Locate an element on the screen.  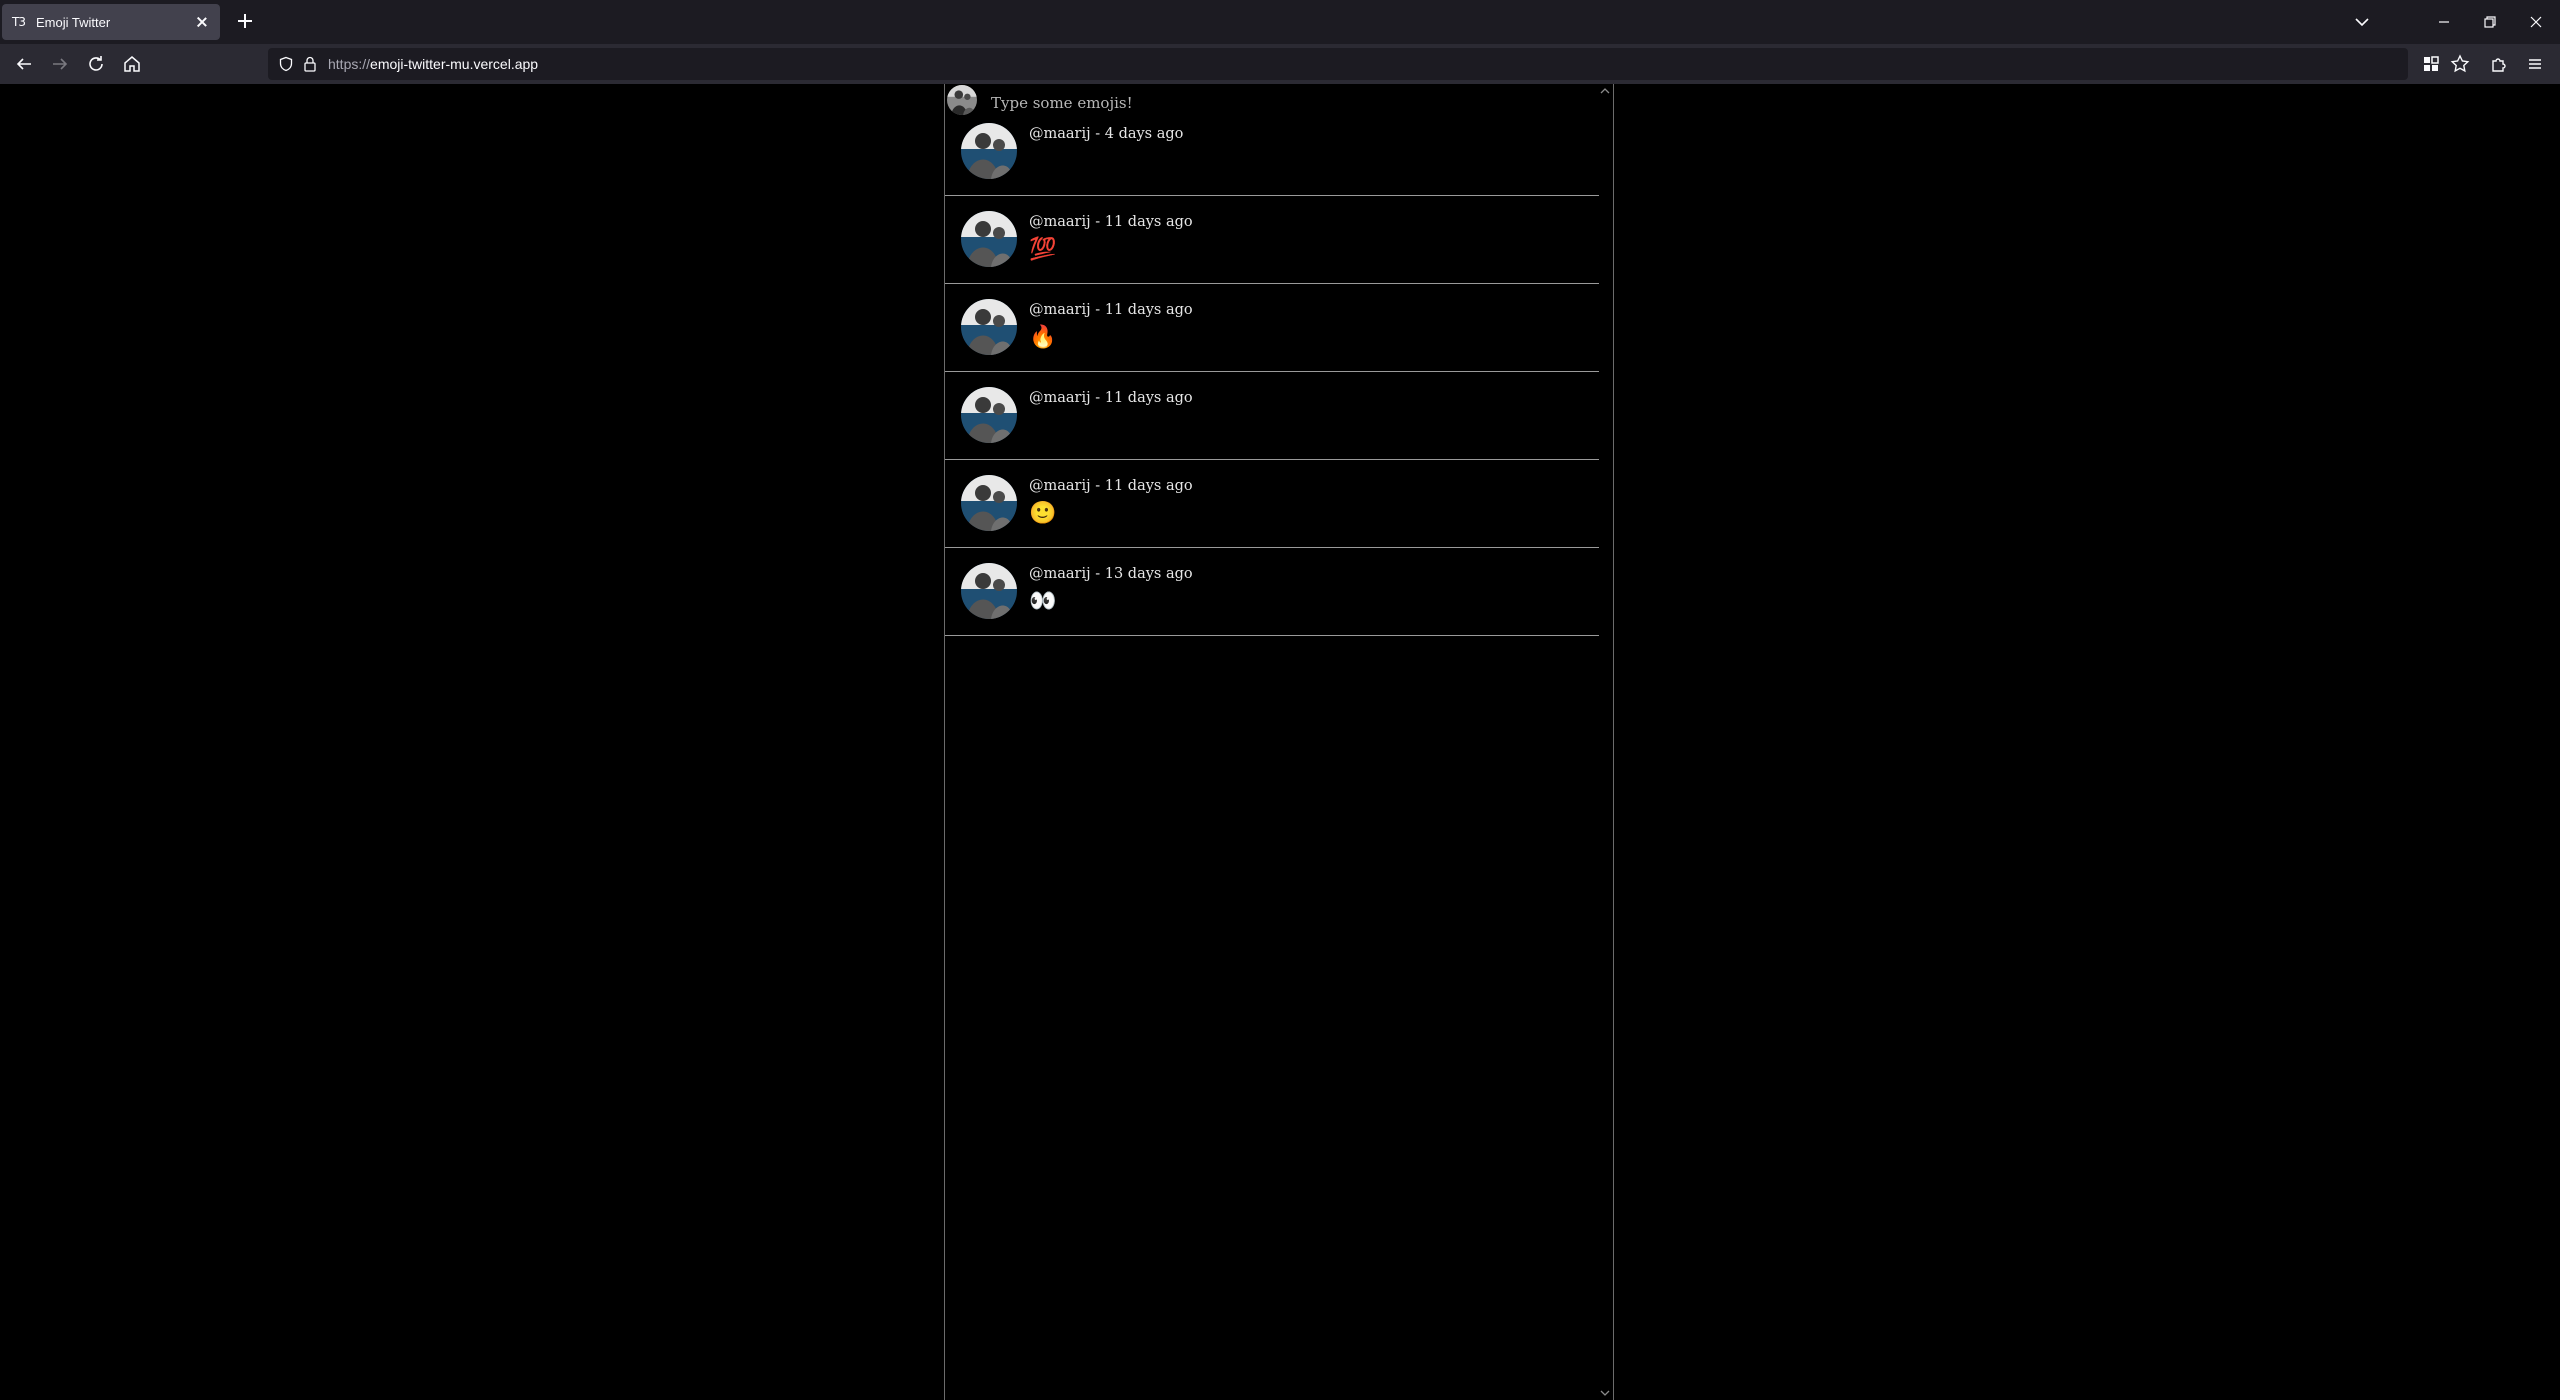
post-item: @maarij - 11 days ago 🙂 is located at coordinates (1272, 504).